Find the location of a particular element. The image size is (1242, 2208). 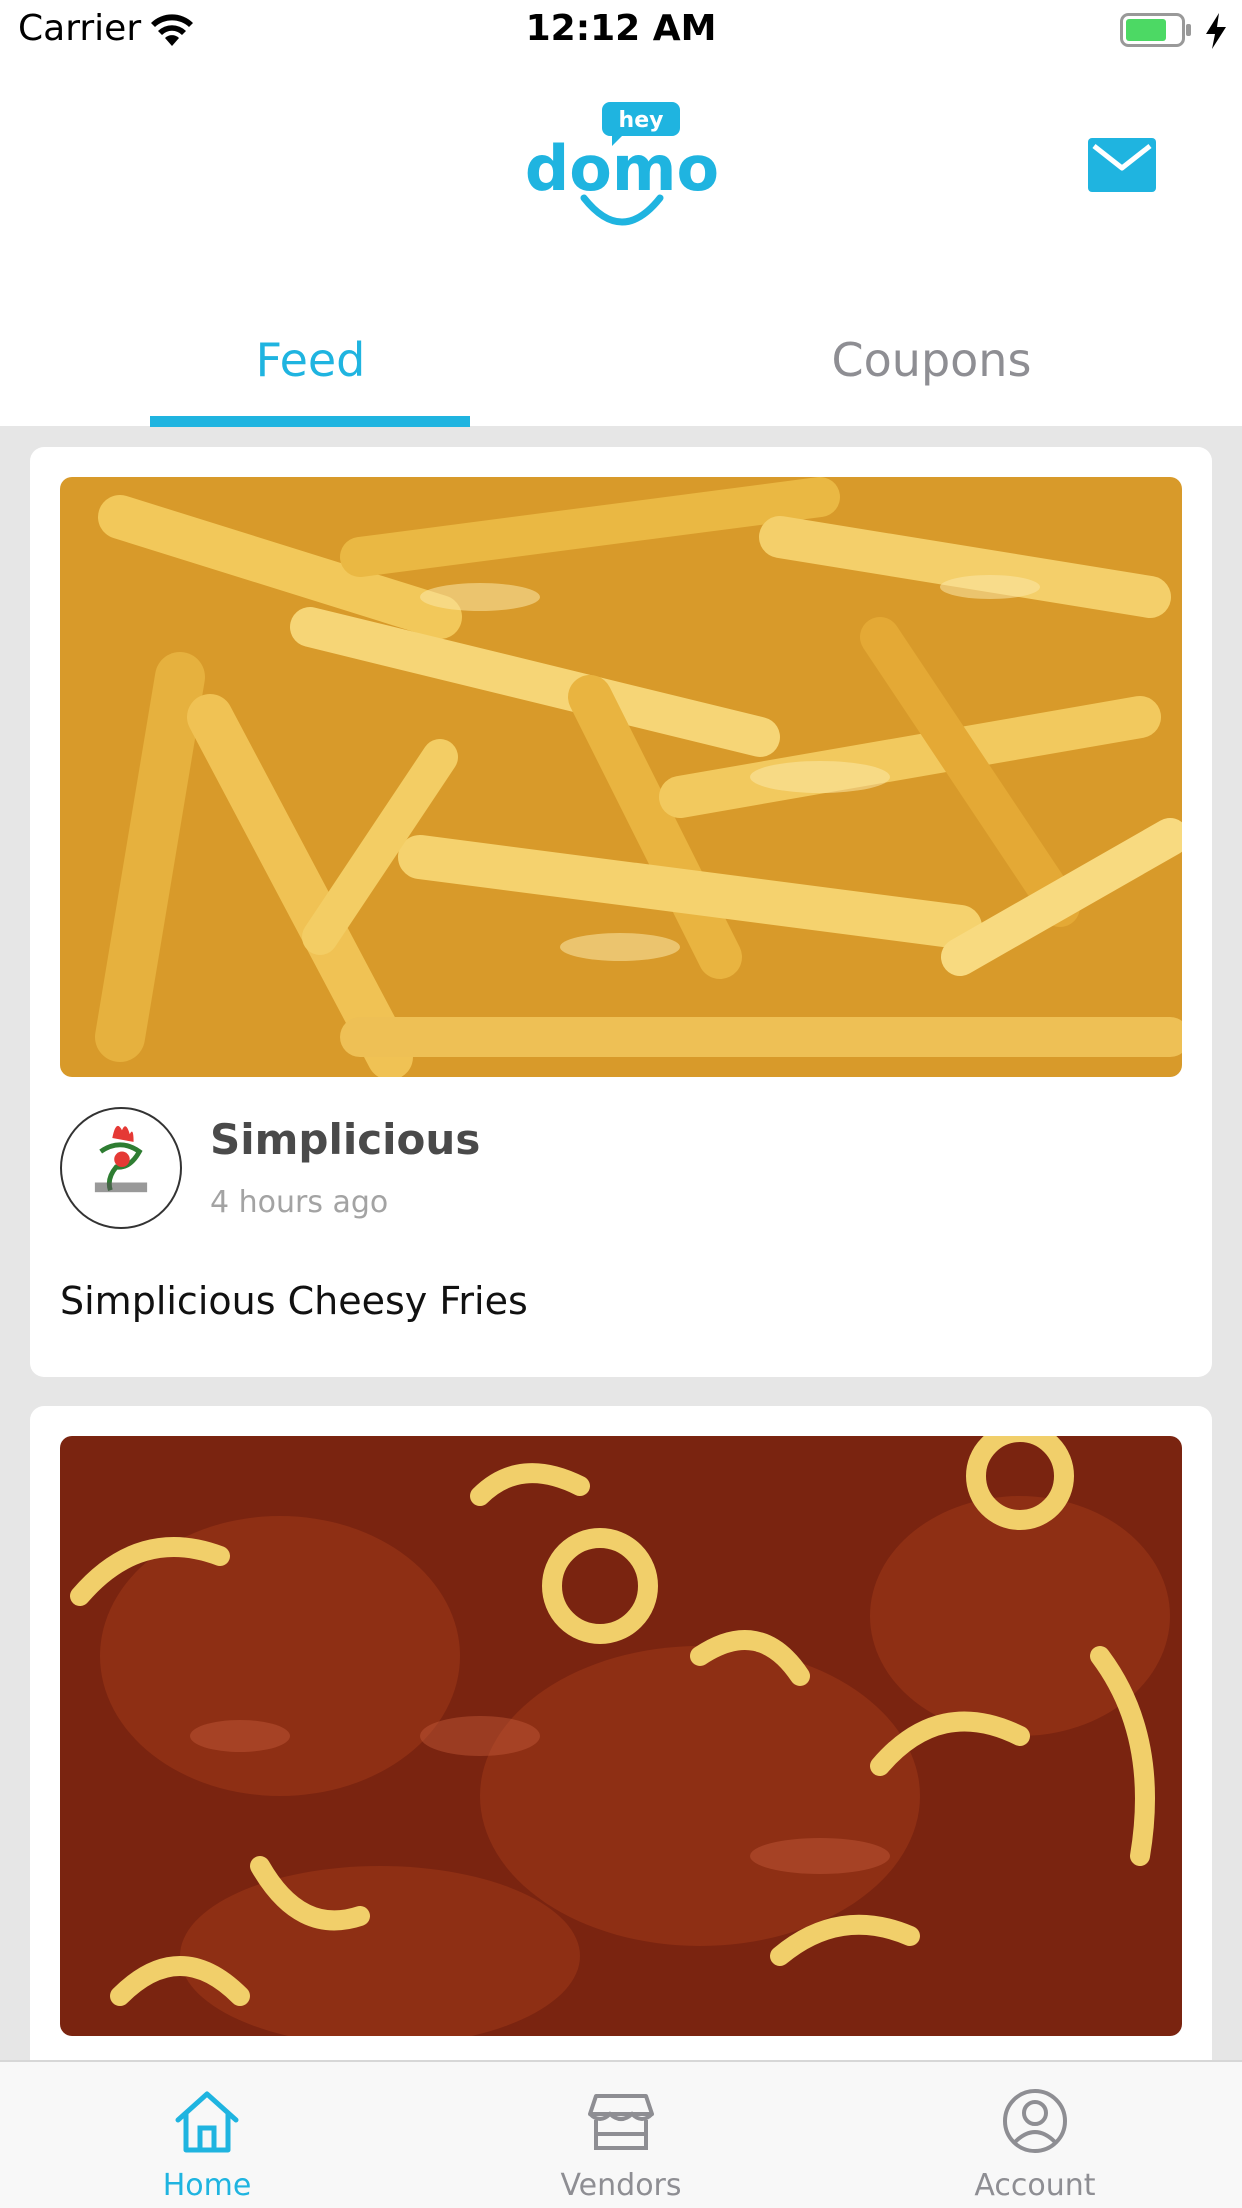

tab-feed-label: Feed is located at coordinates (310, 360).